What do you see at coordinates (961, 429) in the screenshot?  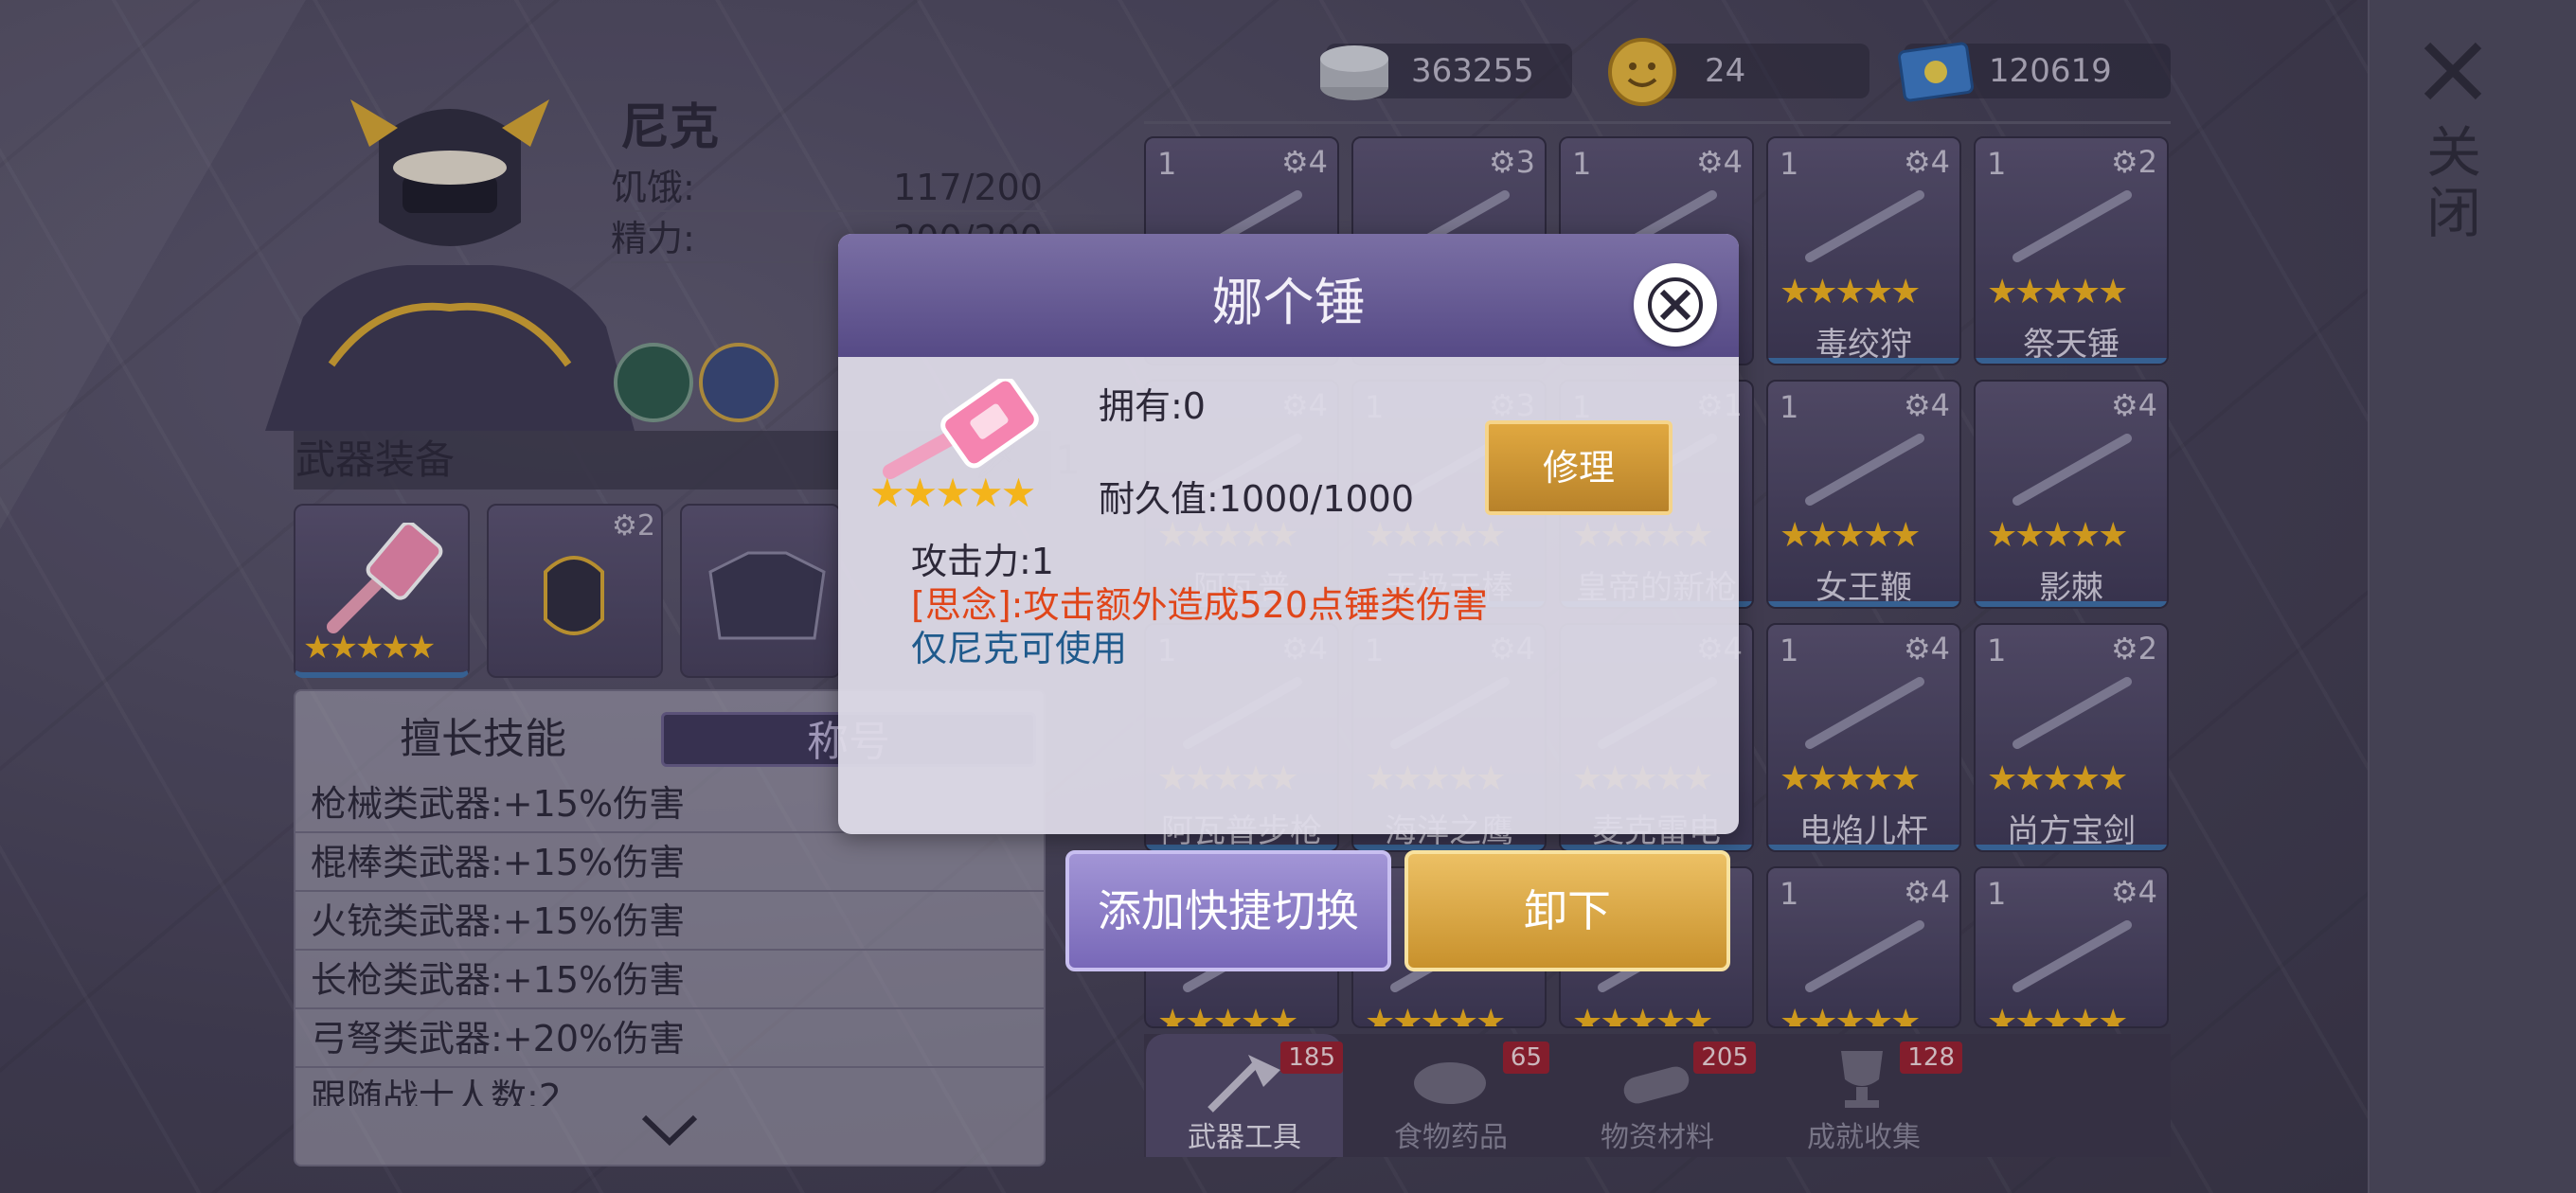 I see `item-hammer-icon` at bounding box center [961, 429].